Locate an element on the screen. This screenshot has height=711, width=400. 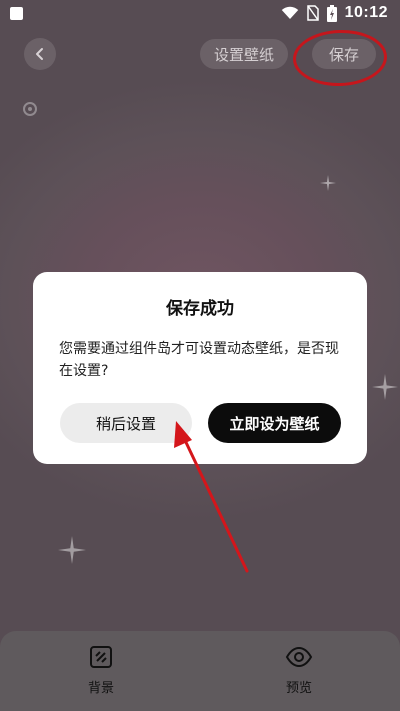
set-as-wallpaper-now-button: 立即设为壁纸 is located at coordinates (274, 423).